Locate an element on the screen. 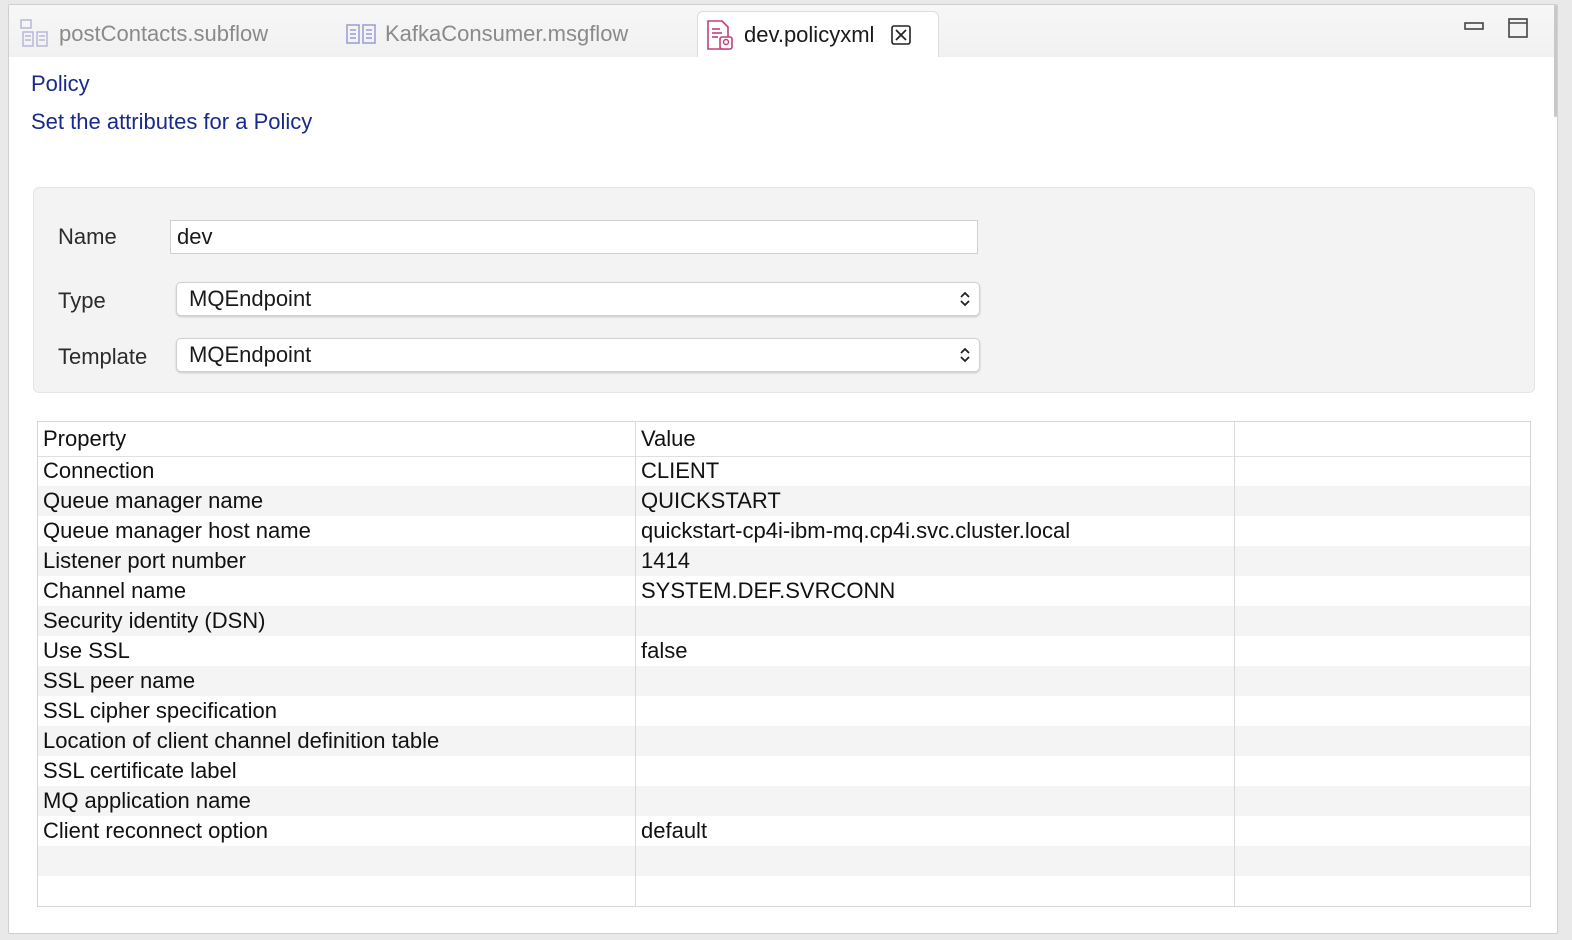 The image size is (1572, 940). property-cell: Queue manager host name is located at coordinates (177, 530).